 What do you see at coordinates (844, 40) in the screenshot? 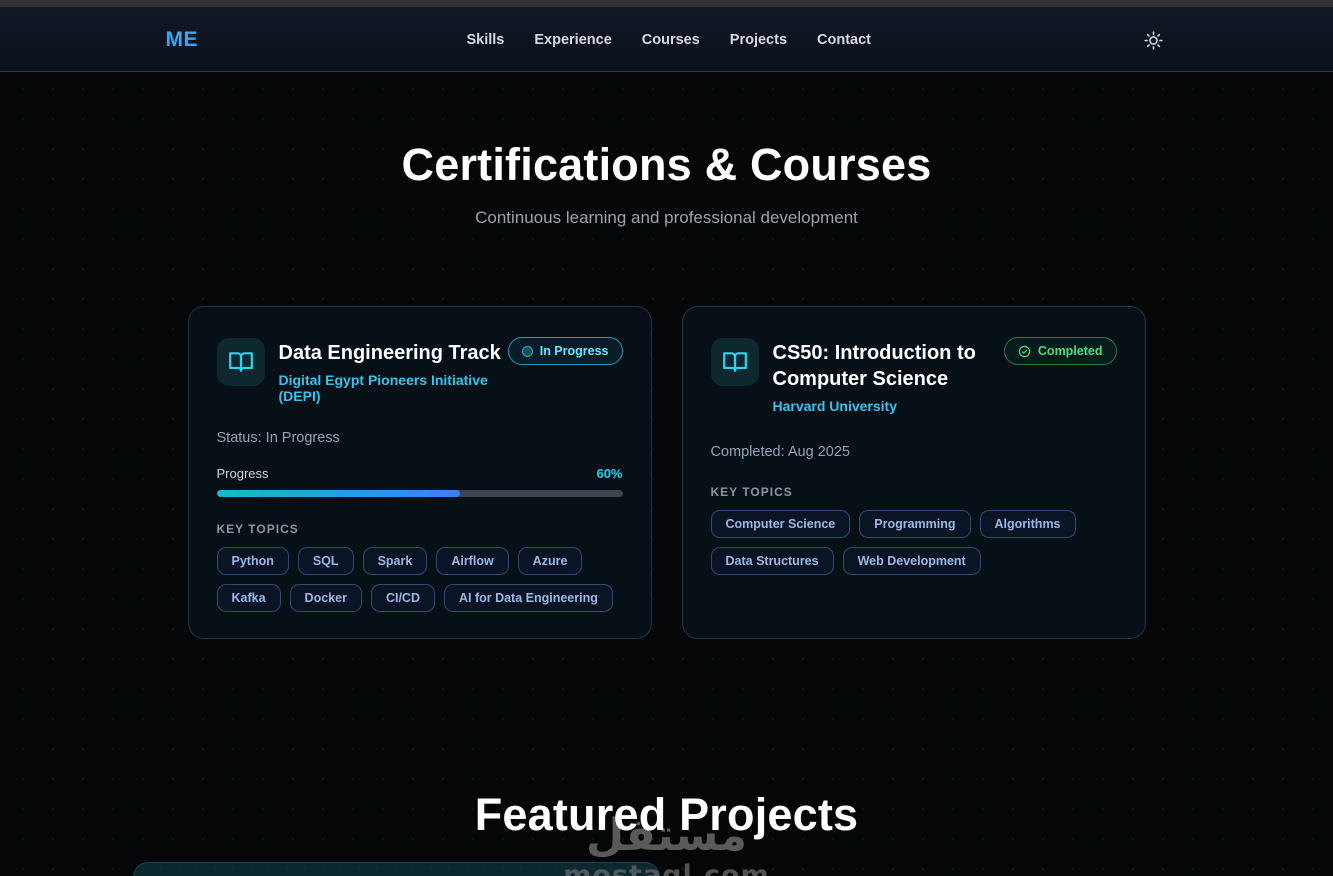
I see `nav-link-contact: Contact` at bounding box center [844, 40].